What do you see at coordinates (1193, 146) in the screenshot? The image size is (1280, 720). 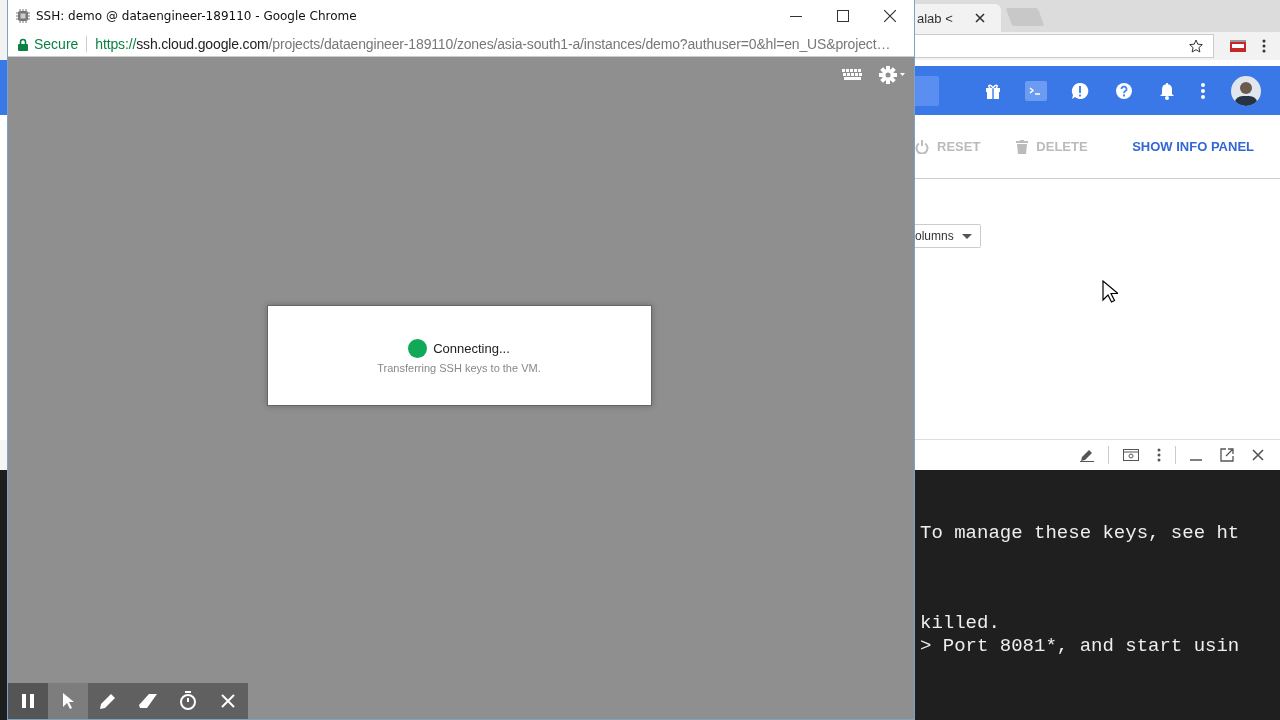 I see `show-info-panel-button: SHOW INFO PANEL` at bounding box center [1193, 146].